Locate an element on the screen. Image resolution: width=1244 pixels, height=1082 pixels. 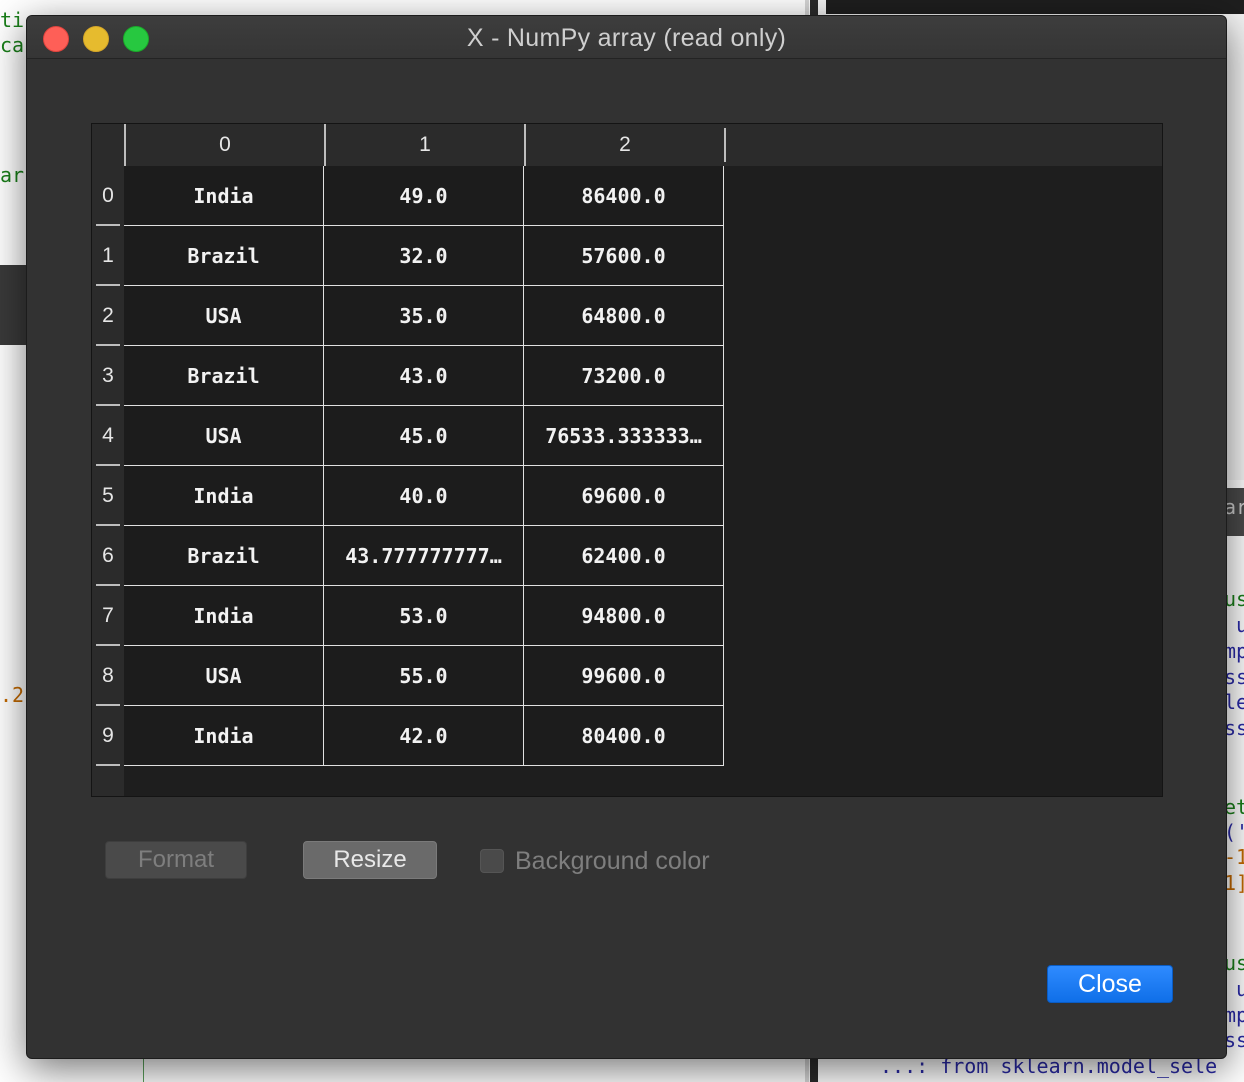
background-code-line: -1 is located at coordinates (1234, 857).